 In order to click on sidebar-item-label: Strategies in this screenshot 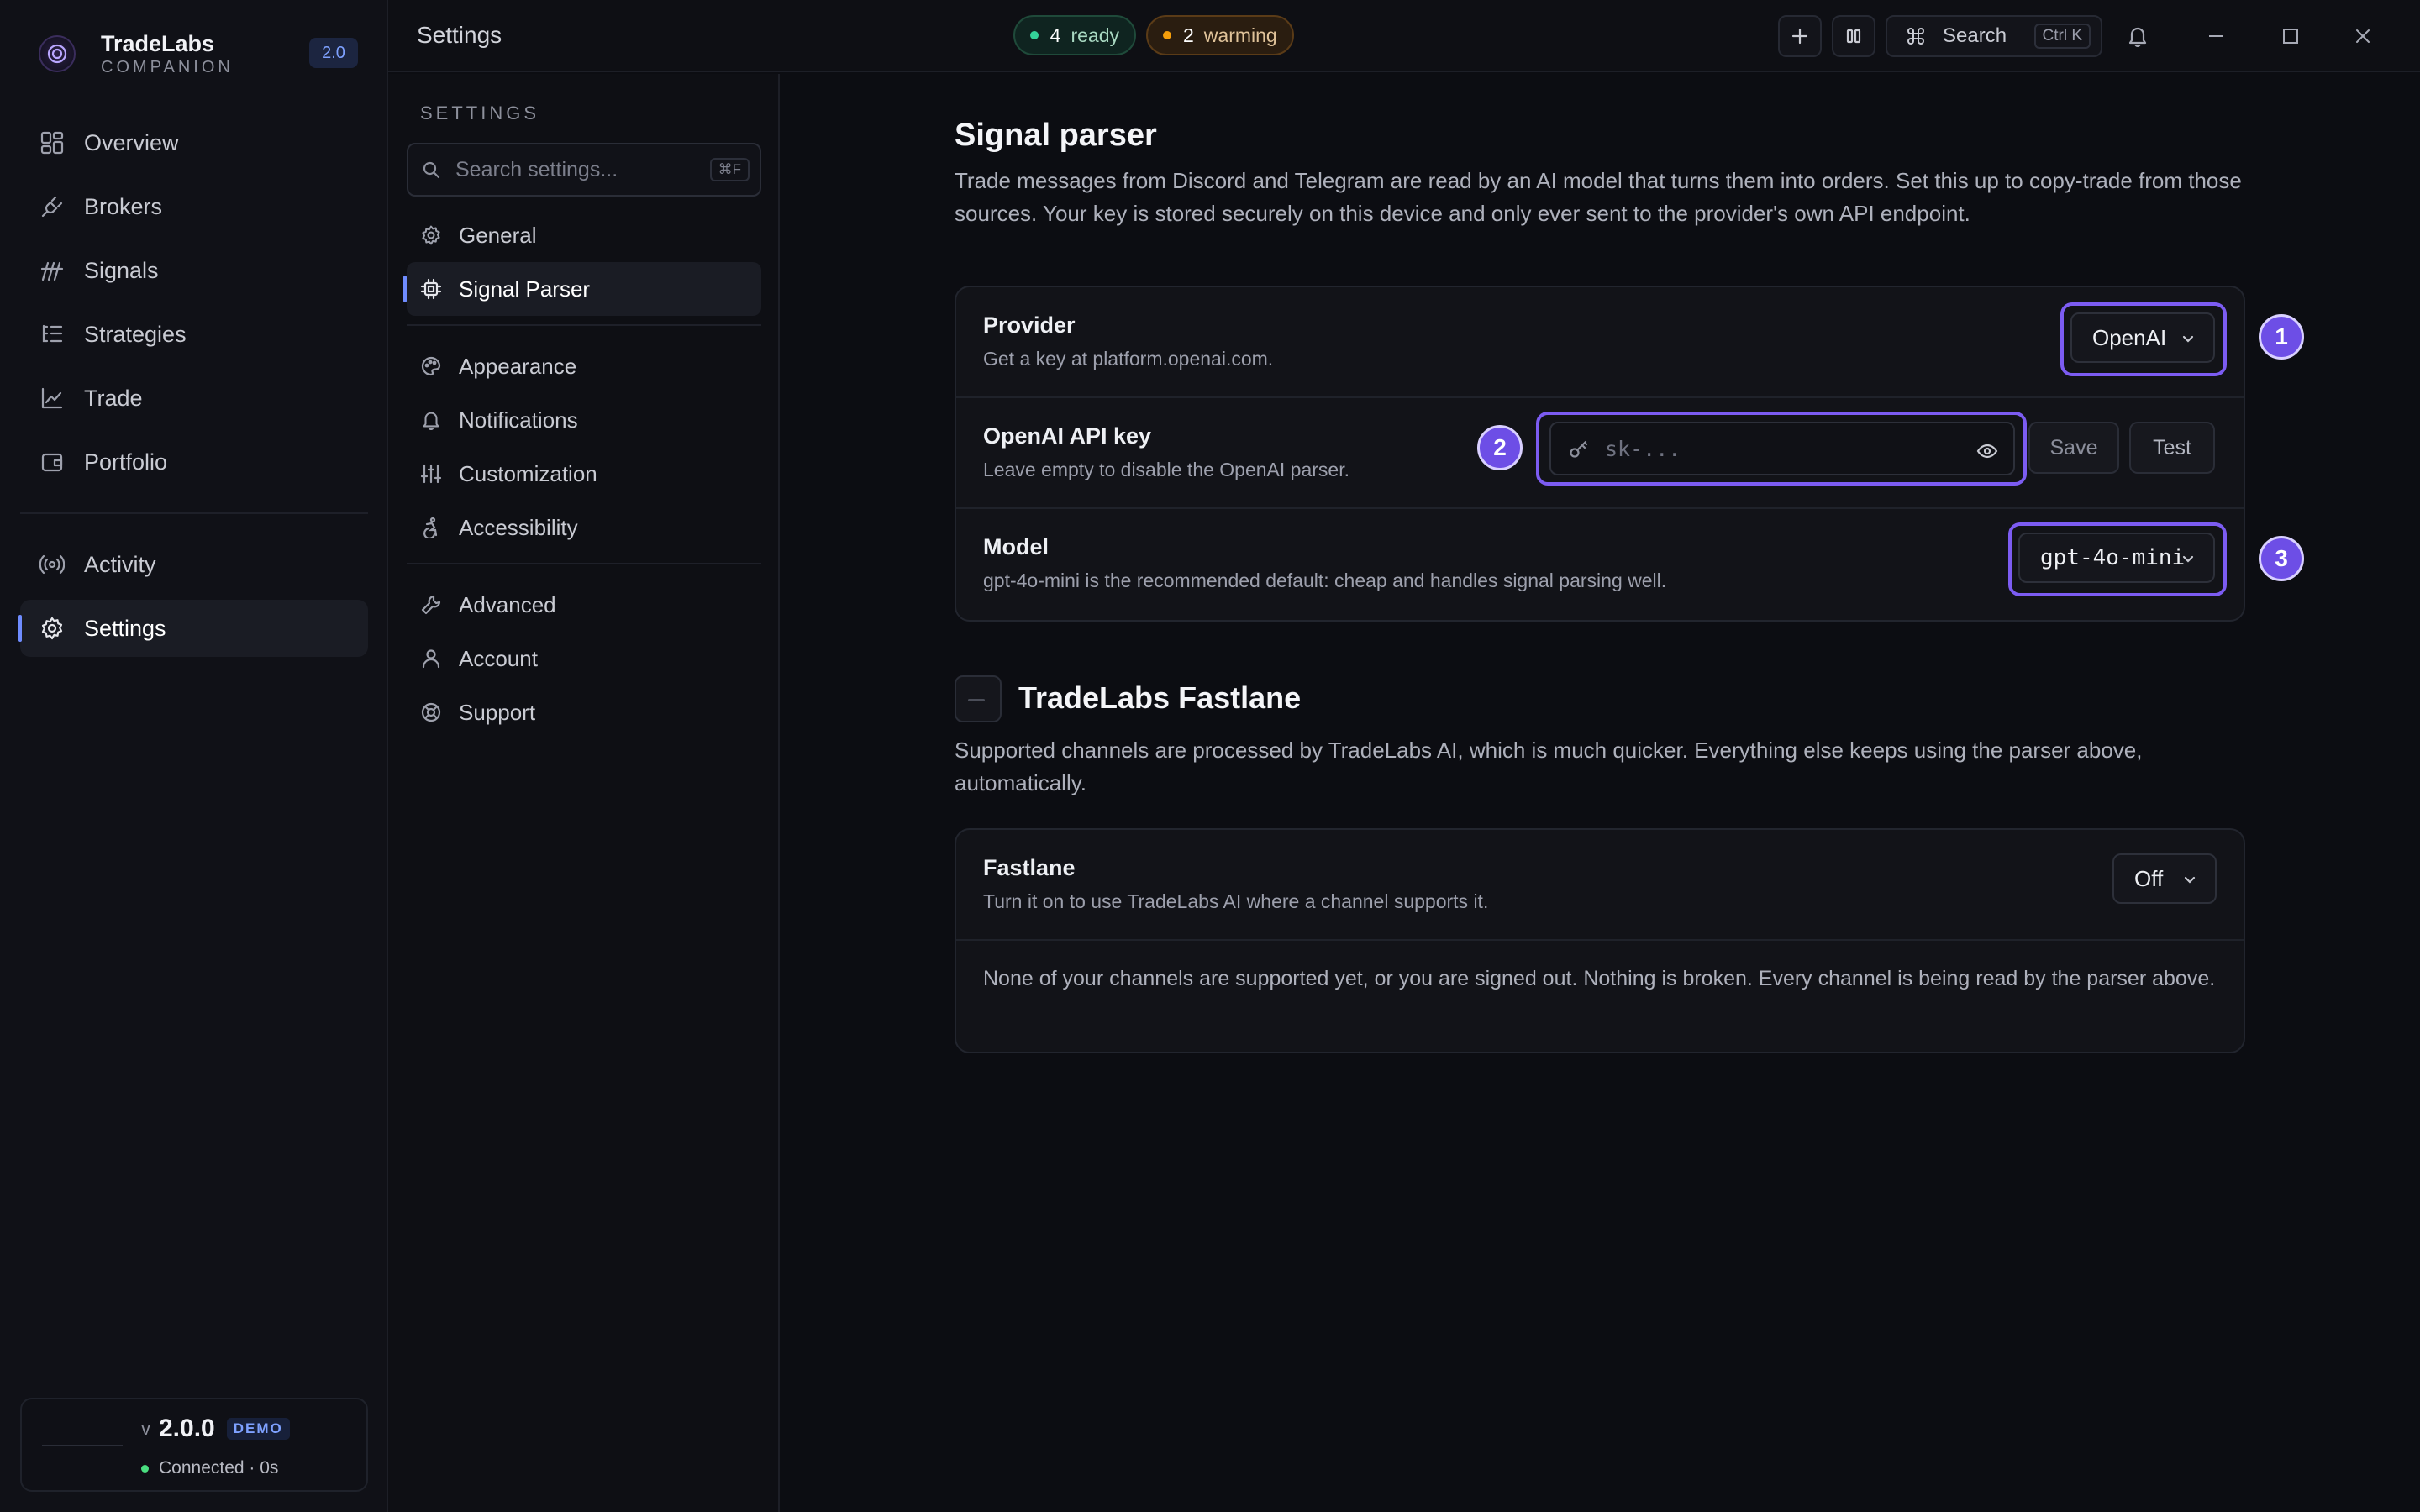, I will do `click(135, 334)`.